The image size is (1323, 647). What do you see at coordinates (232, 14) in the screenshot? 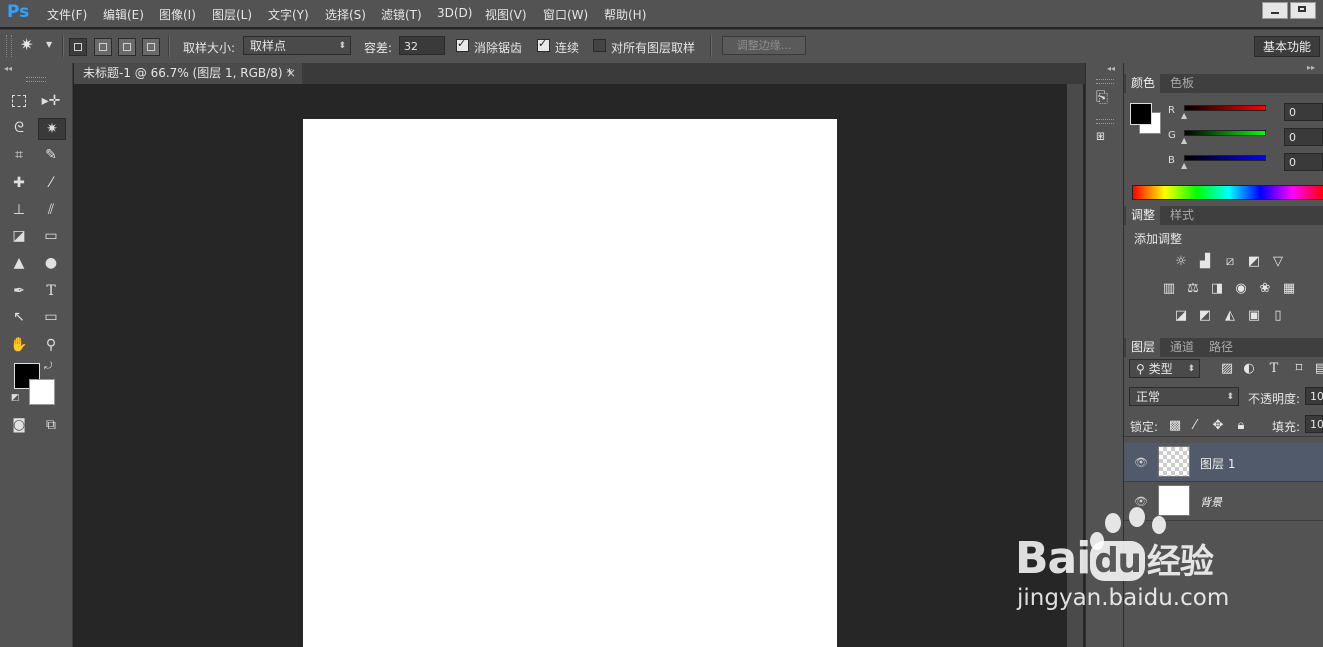
I see `menu-layer: 图层(L)` at bounding box center [232, 14].